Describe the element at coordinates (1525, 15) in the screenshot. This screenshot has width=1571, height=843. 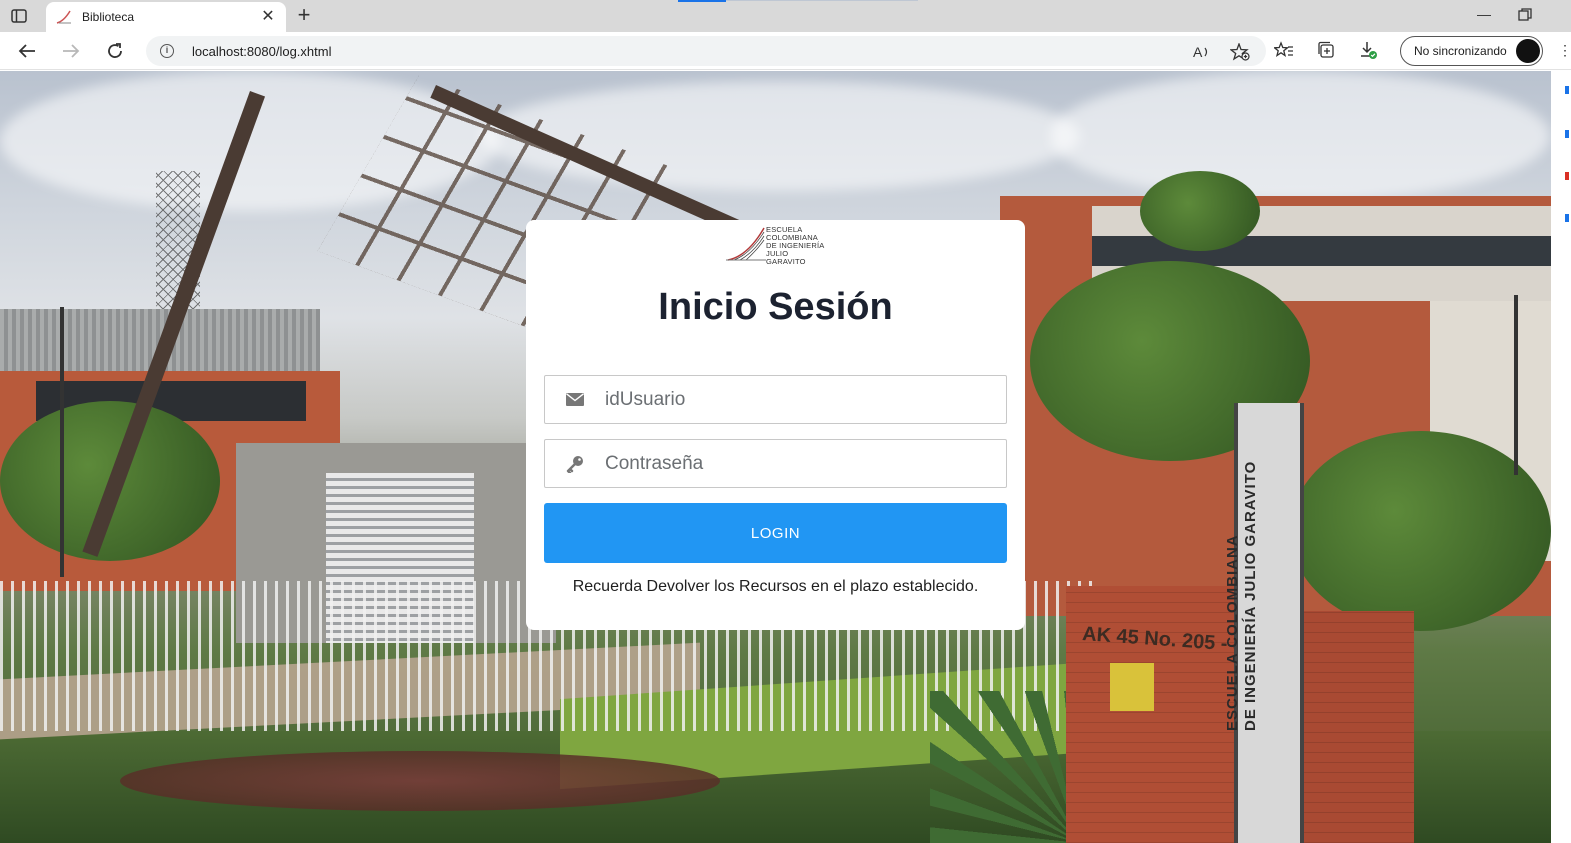
I see `restore-window-icon` at that location.